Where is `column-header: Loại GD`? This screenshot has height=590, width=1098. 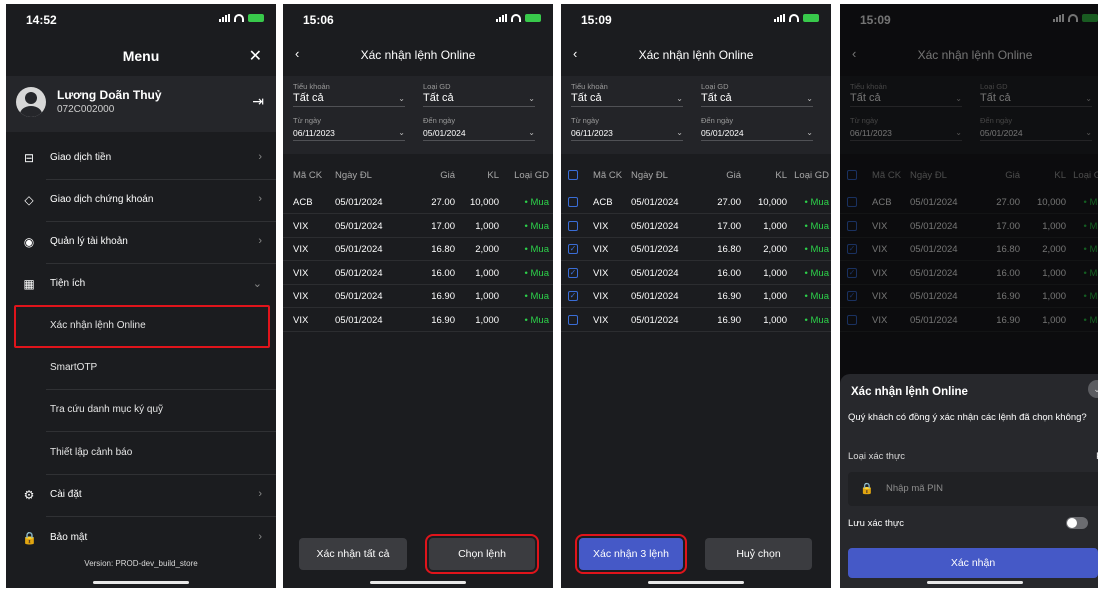
column-header: Loại GD is located at coordinates (531, 175).